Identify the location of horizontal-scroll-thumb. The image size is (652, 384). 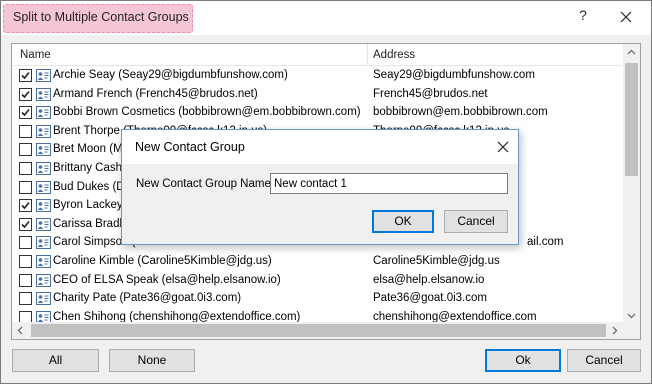
(318, 330).